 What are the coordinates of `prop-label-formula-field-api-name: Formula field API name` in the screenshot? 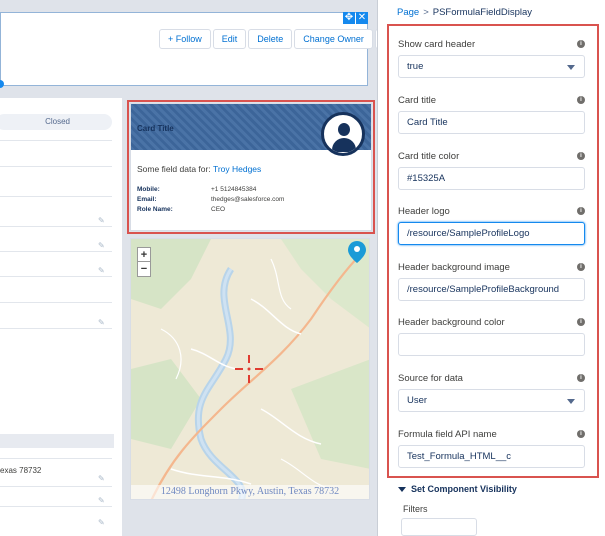 It's located at (447, 434).